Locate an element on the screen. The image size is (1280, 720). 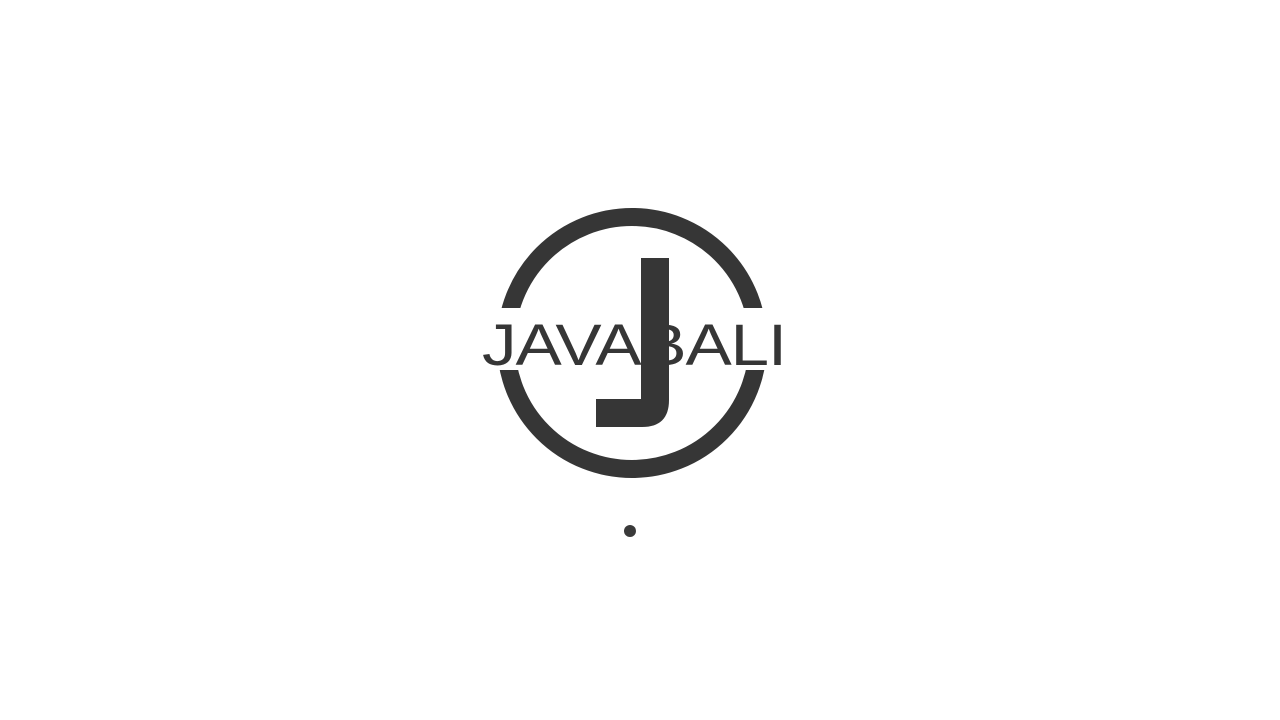
javabali-logo: JAVABALI is located at coordinates (634, 342).